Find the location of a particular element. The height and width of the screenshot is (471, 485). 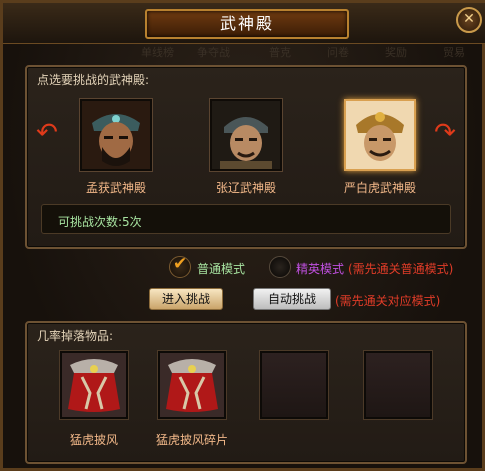

close-button: ✕ is located at coordinates (469, 20).